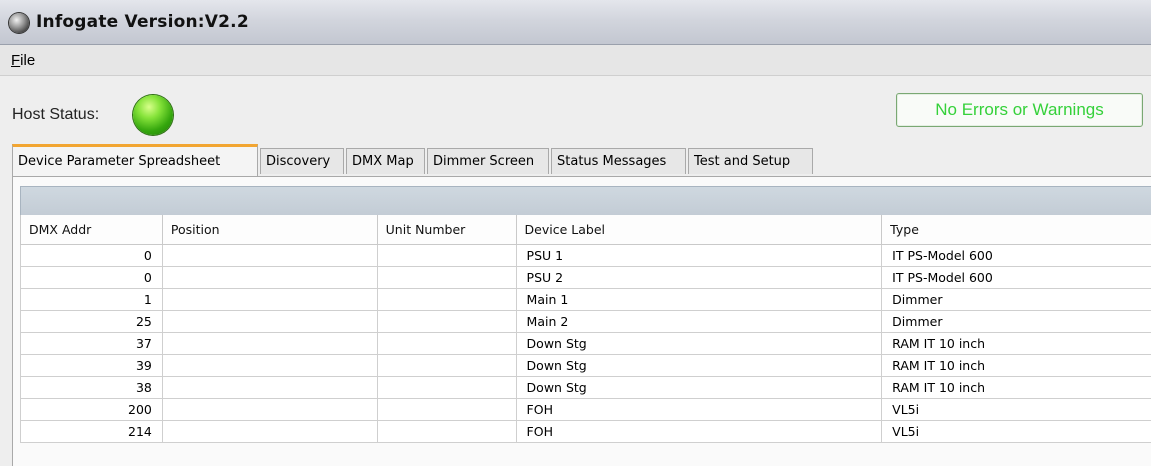  I want to click on host-status-indicator-icon, so click(153, 115).